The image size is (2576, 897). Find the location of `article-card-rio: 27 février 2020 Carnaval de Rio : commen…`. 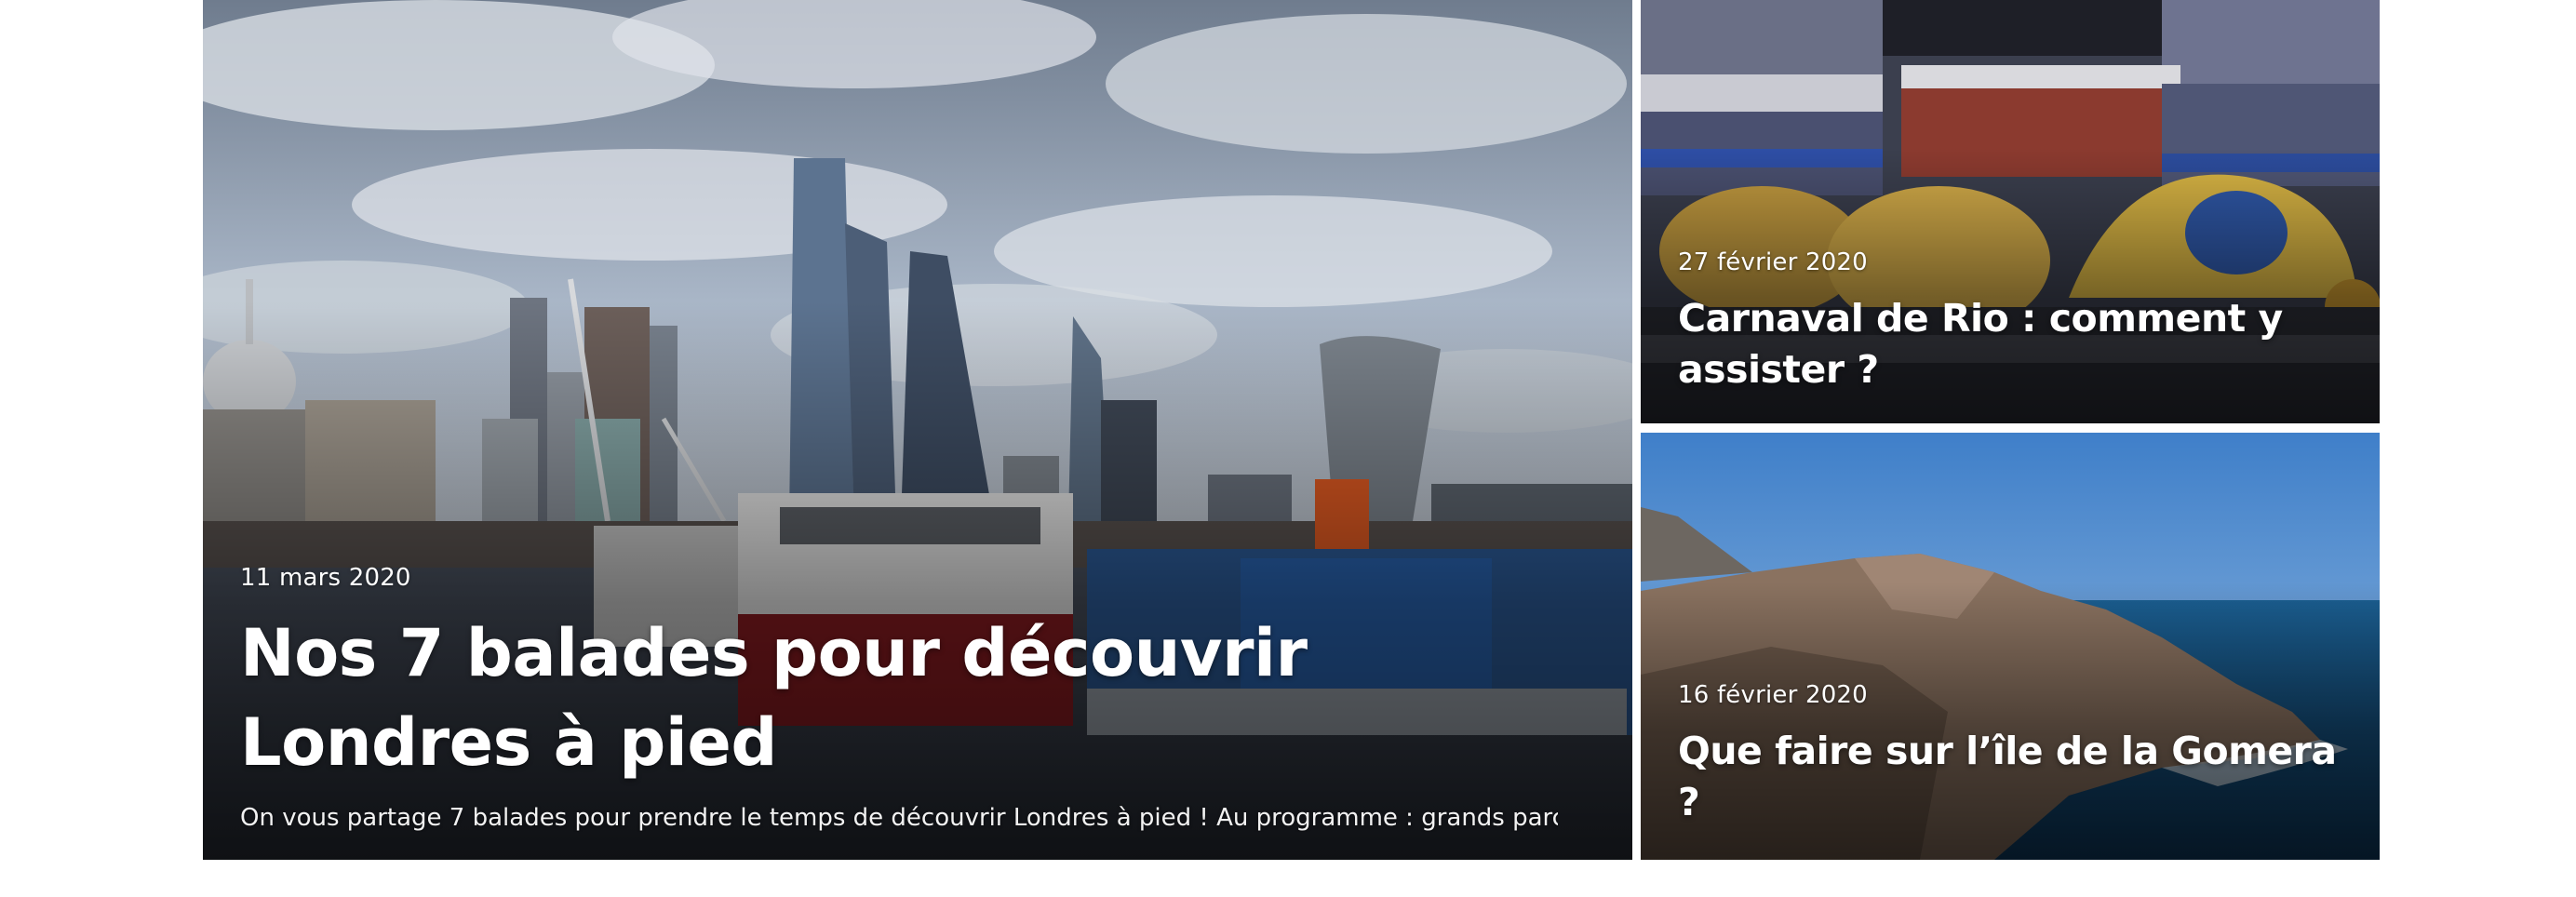

article-card-rio: 27 février 2020 Carnaval de Rio : commen… is located at coordinates (2010, 211).